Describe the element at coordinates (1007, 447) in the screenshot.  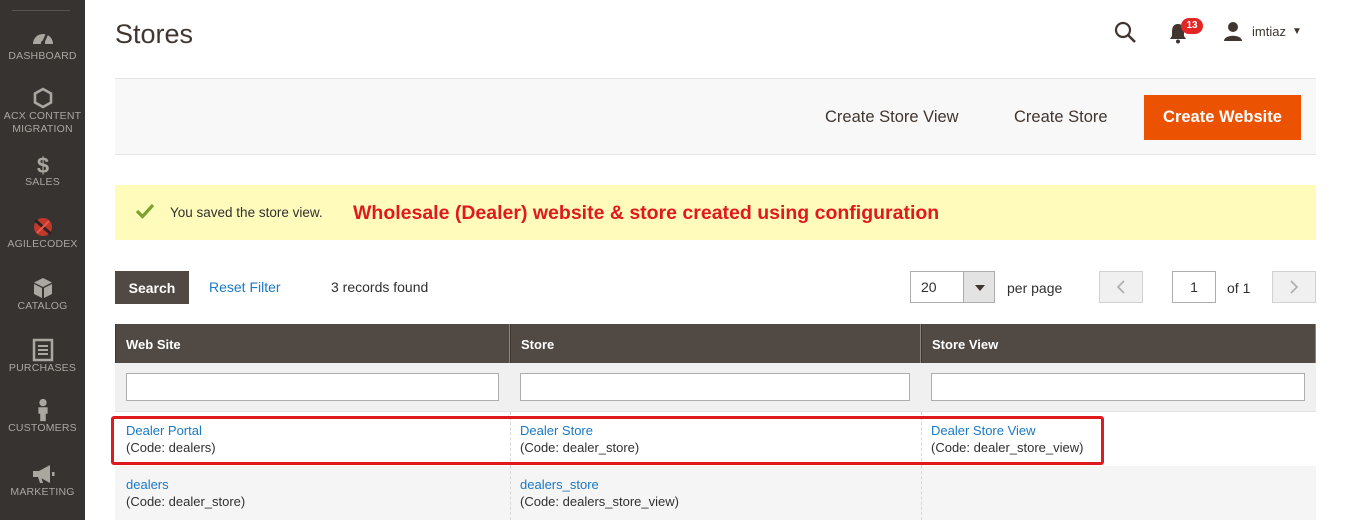
I see `store-view-code: (Code: dealer_store_view)` at that location.